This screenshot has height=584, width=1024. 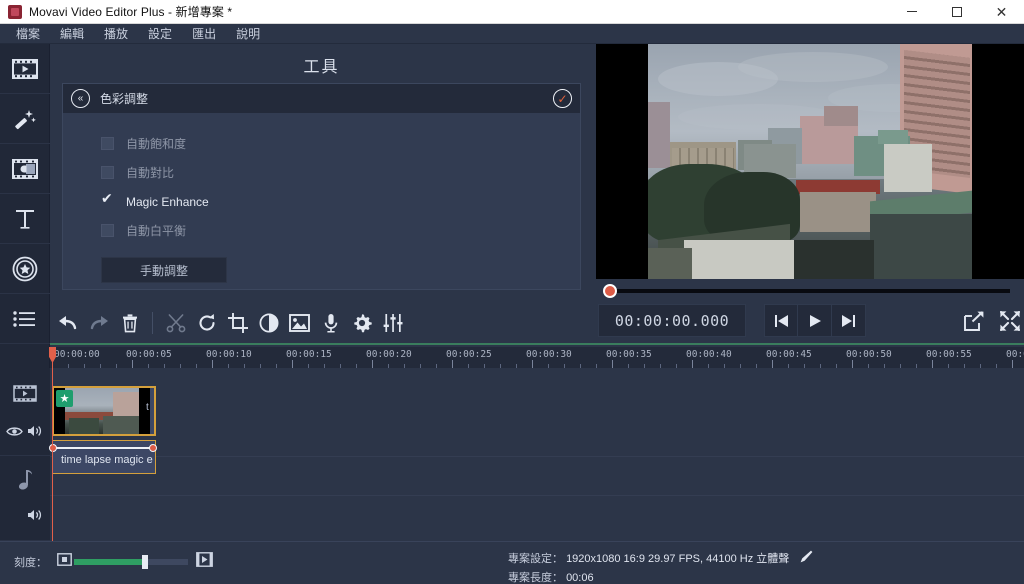 What do you see at coordinates (806, 556) in the screenshot?
I see `pencil-icon` at bounding box center [806, 556].